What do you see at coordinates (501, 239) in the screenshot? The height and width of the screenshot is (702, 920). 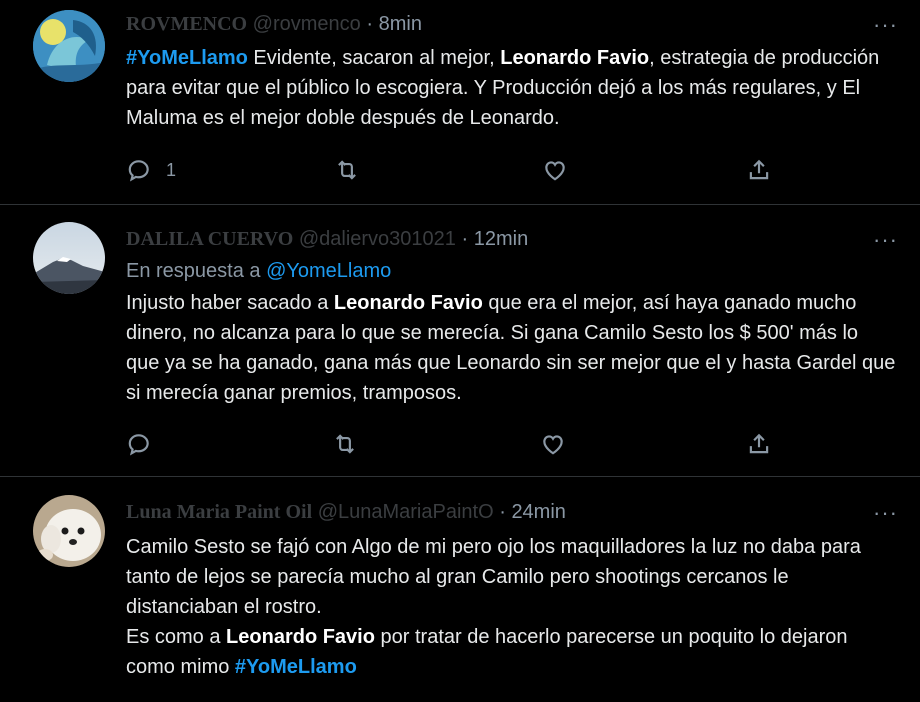 I see `timestamp: 12min` at bounding box center [501, 239].